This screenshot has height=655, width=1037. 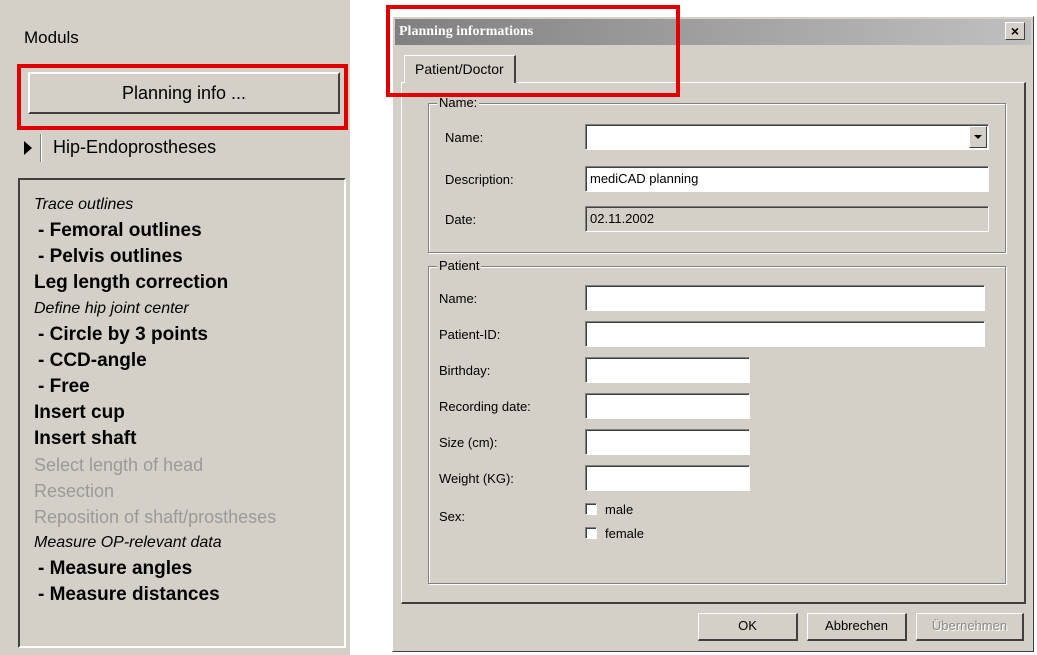 I want to click on close-icon: ×, so click(x=1015, y=31).